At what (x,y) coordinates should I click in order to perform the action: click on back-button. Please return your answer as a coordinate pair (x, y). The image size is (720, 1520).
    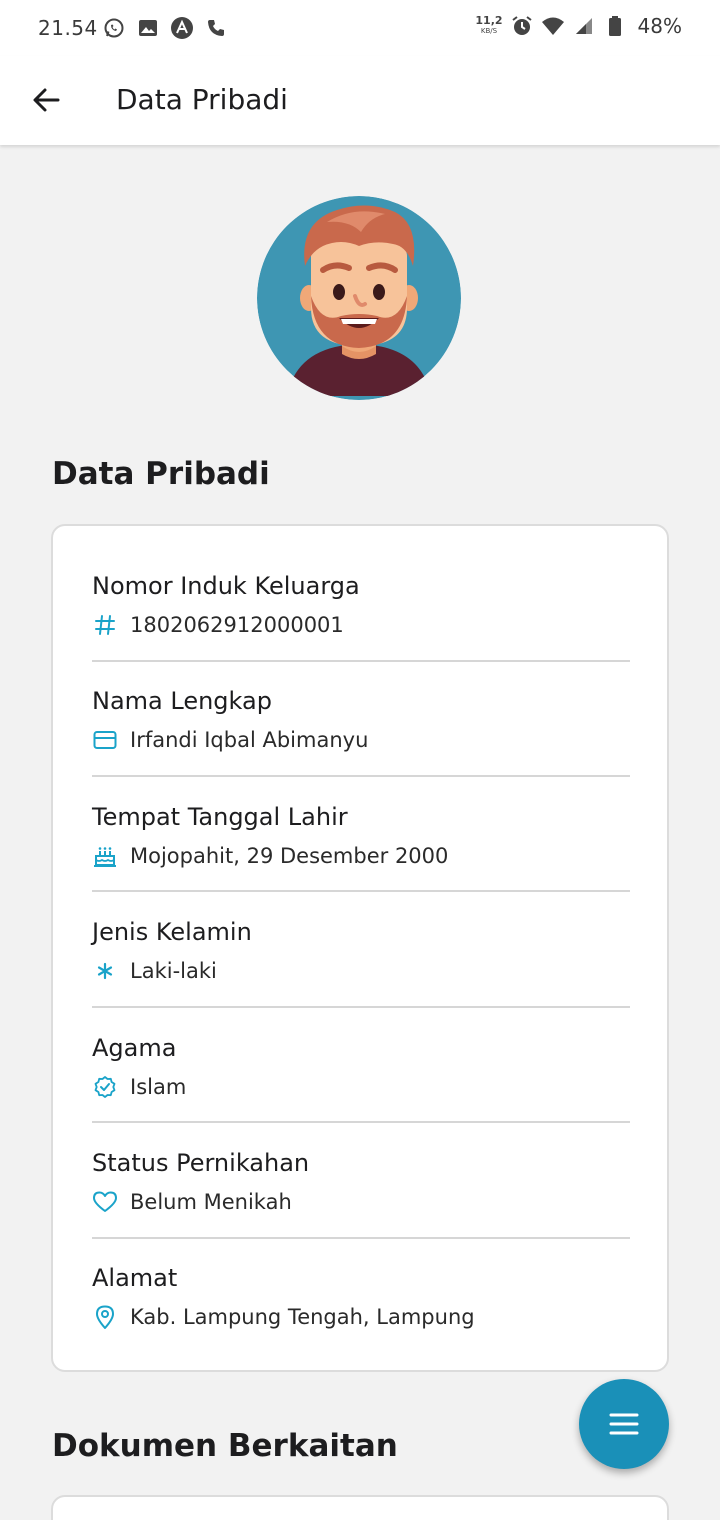
    Looking at the image, I should click on (46, 100).